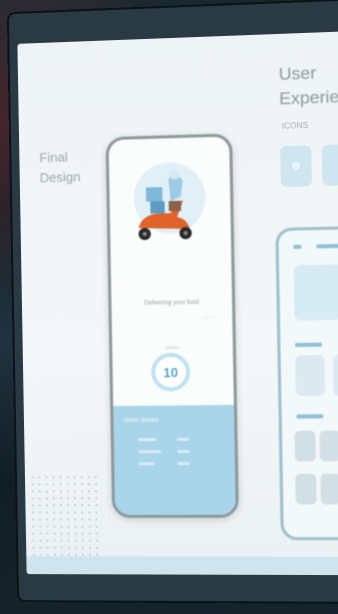 This screenshot has width=338, height=614. I want to click on delivery-caption: Delivering your food, so click(171, 303).